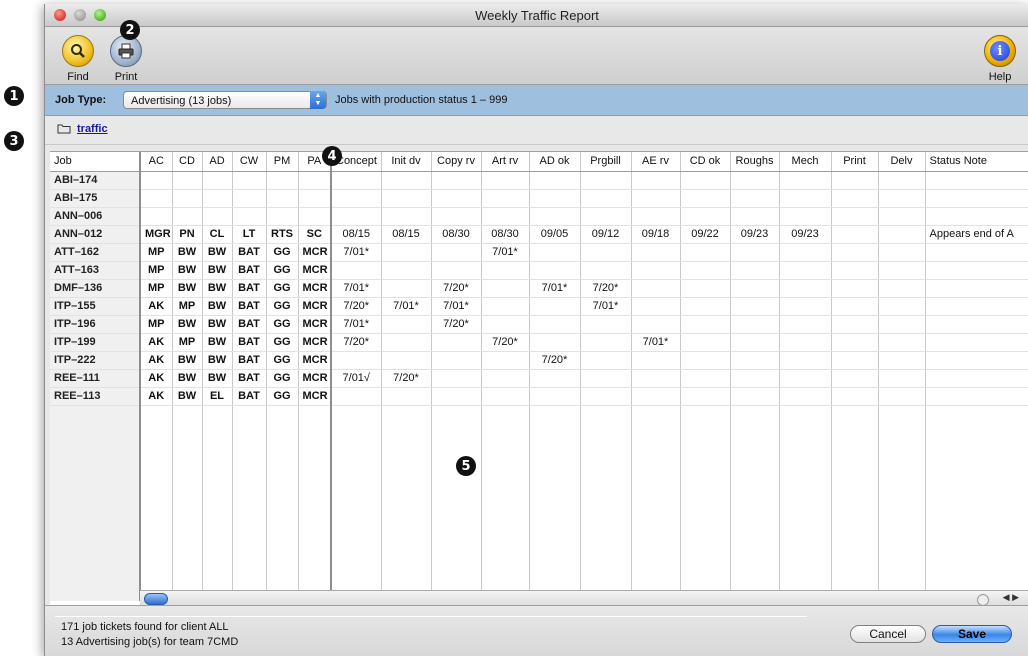 This screenshot has width=1028, height=656. Describe the element at coordinates (95, 342) in the screenshot. I see `job-cell: ITP–199` at that location.